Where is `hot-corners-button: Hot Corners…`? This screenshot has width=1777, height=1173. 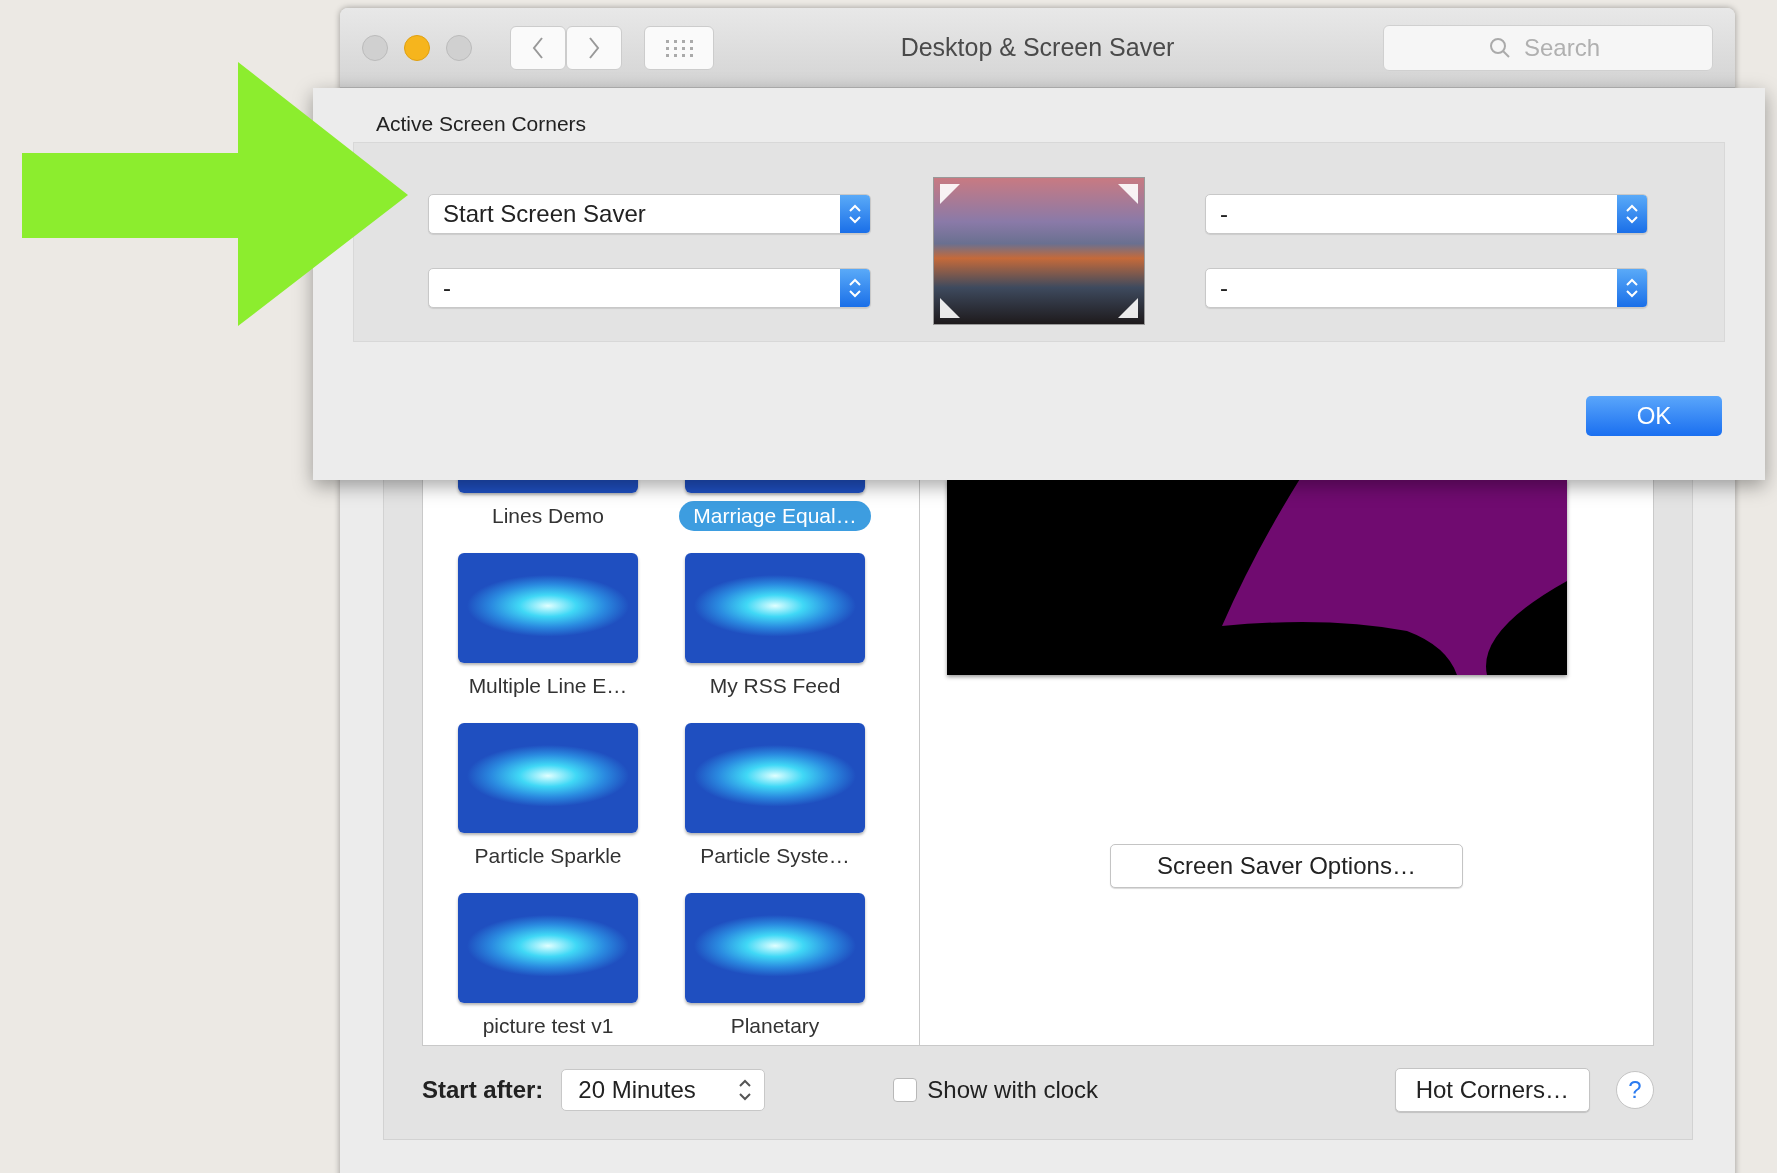 hot-corners-button: Hot Corners… is located at coordinates (1492, 1090).